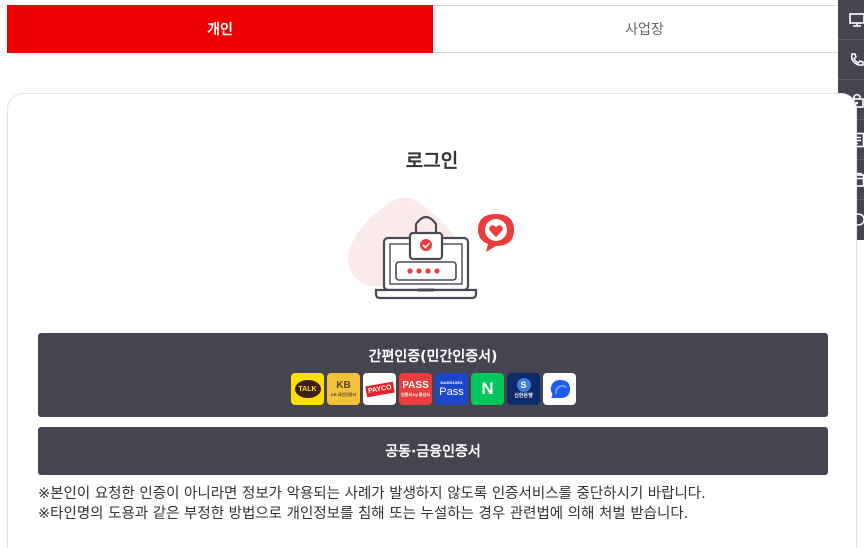 This screenshot has width=864, height=548. I want to click on kakao-talk-icon: TALK, so click(307, 389).